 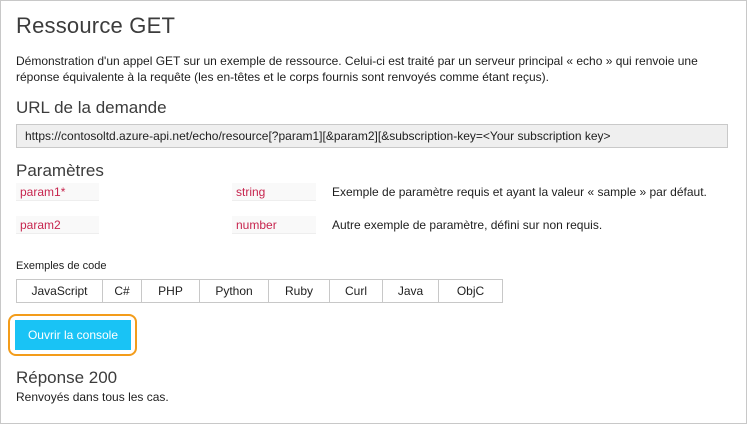 What do you see at coordinates (59, 291) in the screenshot?
I see `tab-javascript: JavaScript` at bounding box center [59, 291].